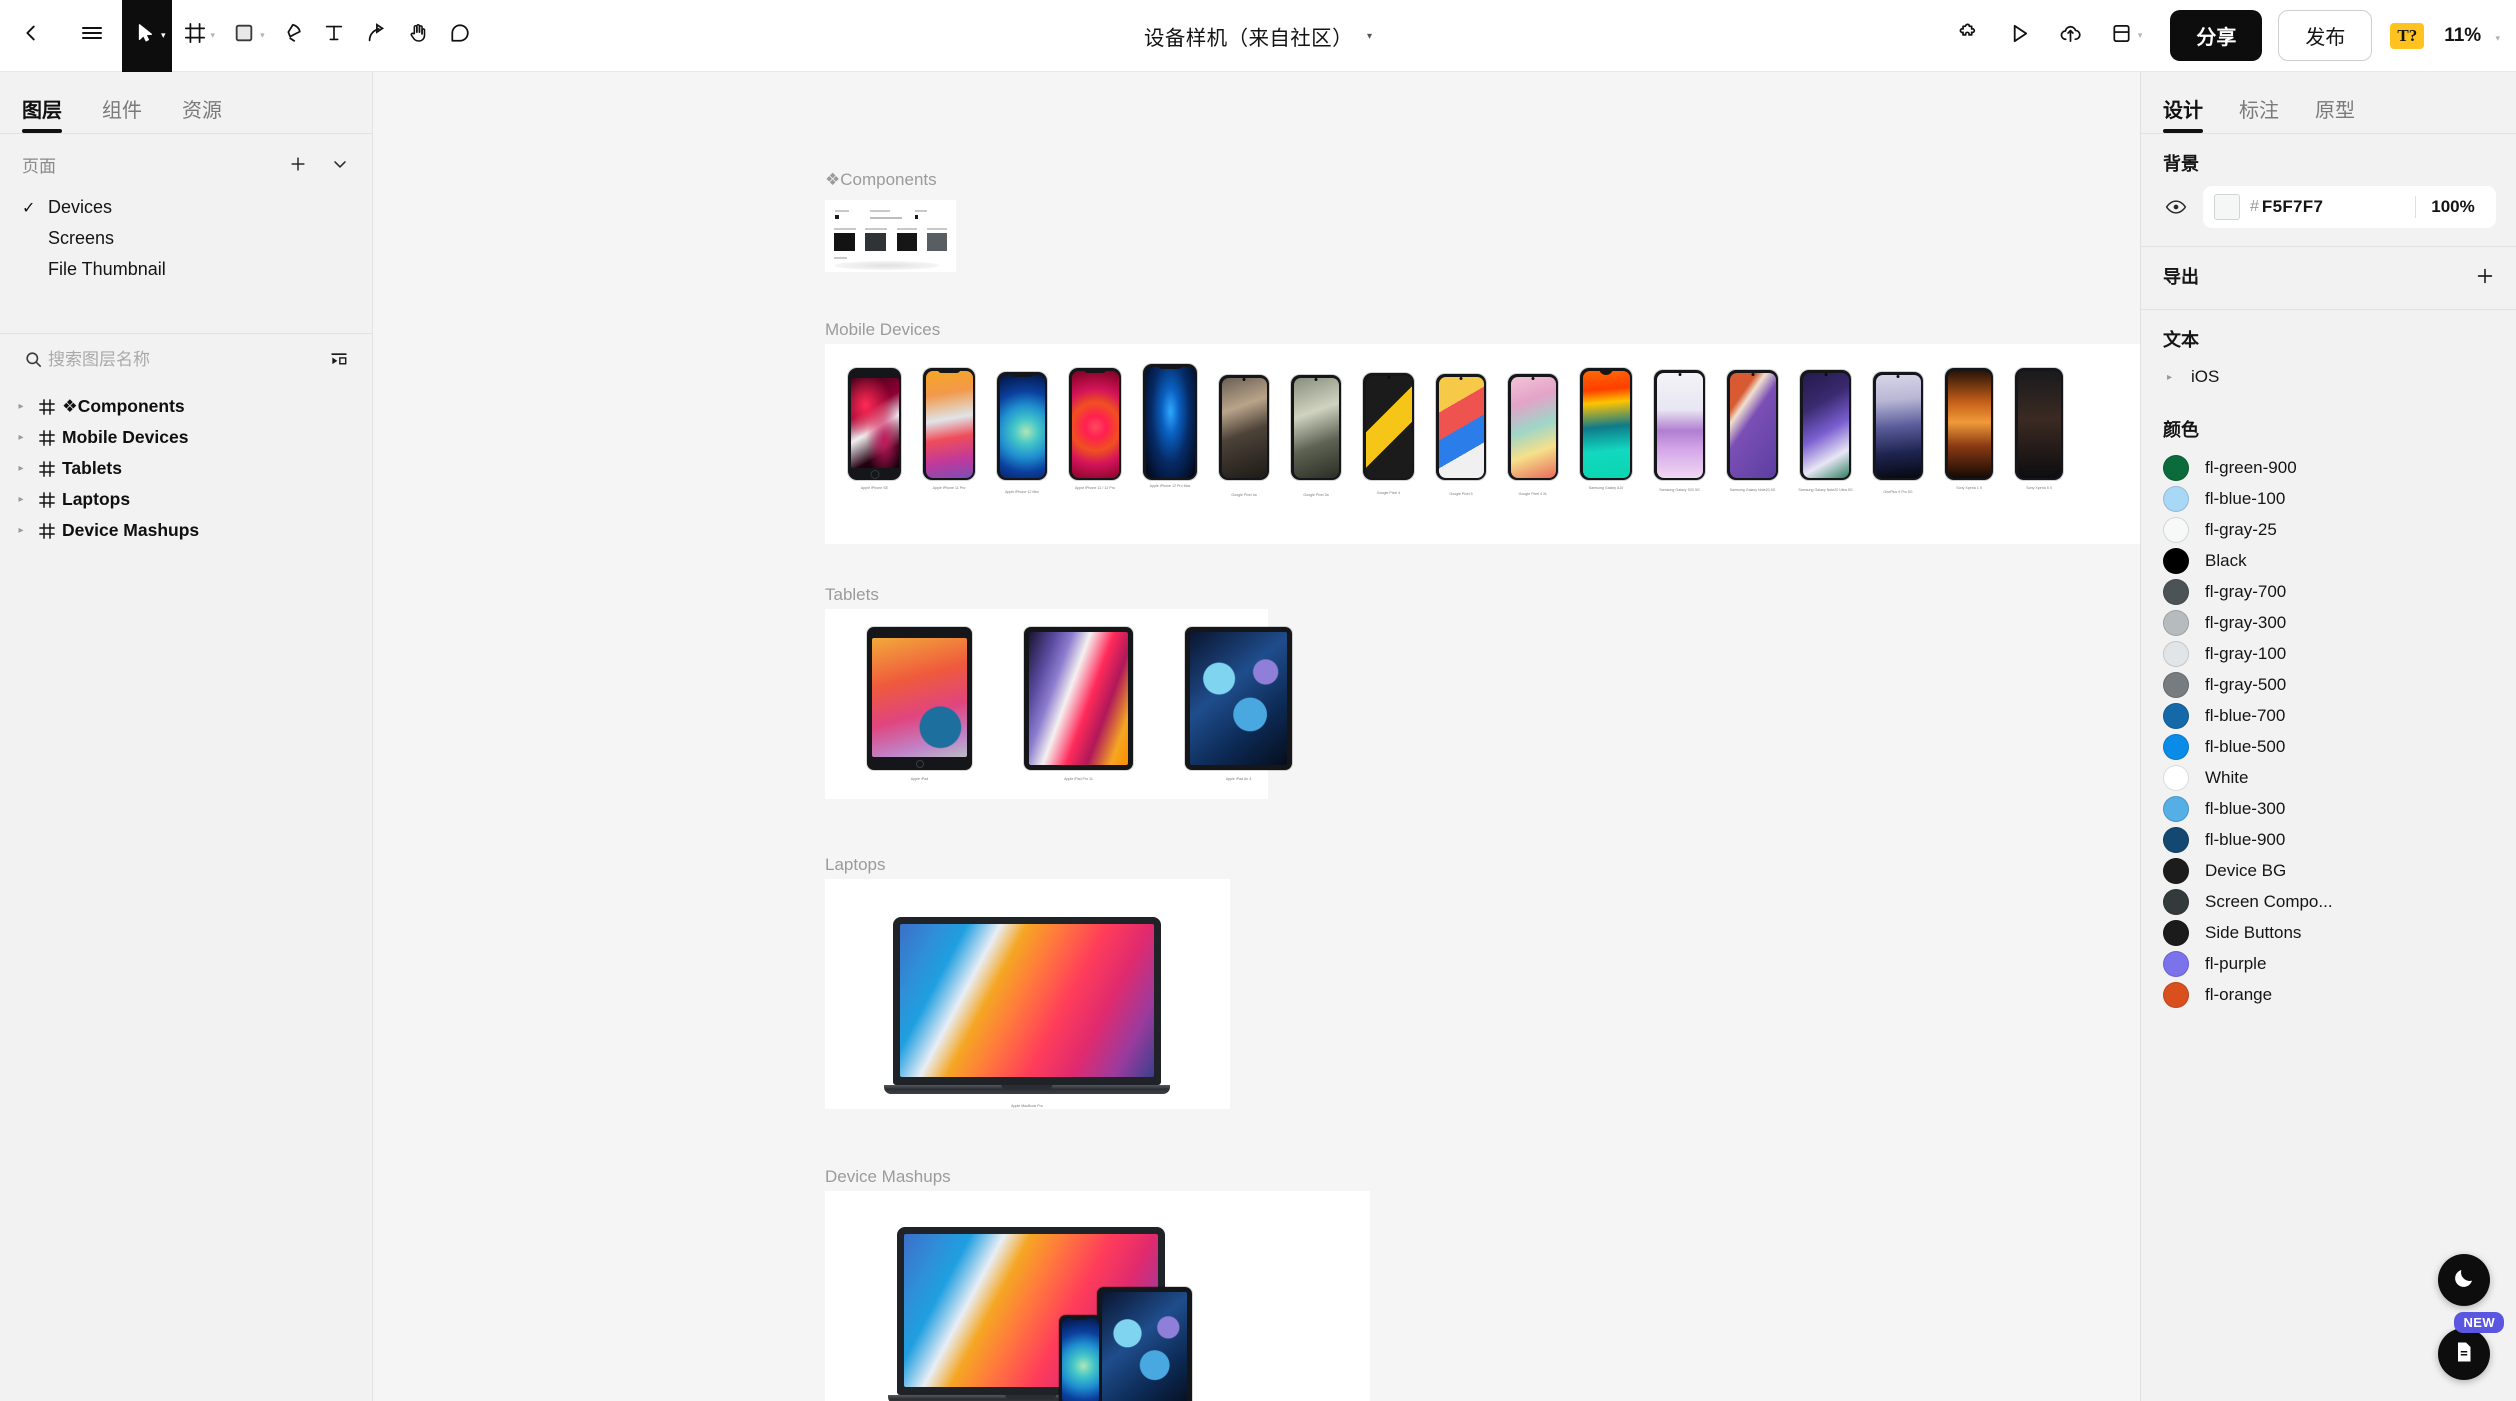 Image resolution: width=2516 pixels, height=1401 pixels. Describe the element at coordinates (1244, 436) in the screenshot. I see `device-pixel-4a: Google Pixel 4a` at that location.